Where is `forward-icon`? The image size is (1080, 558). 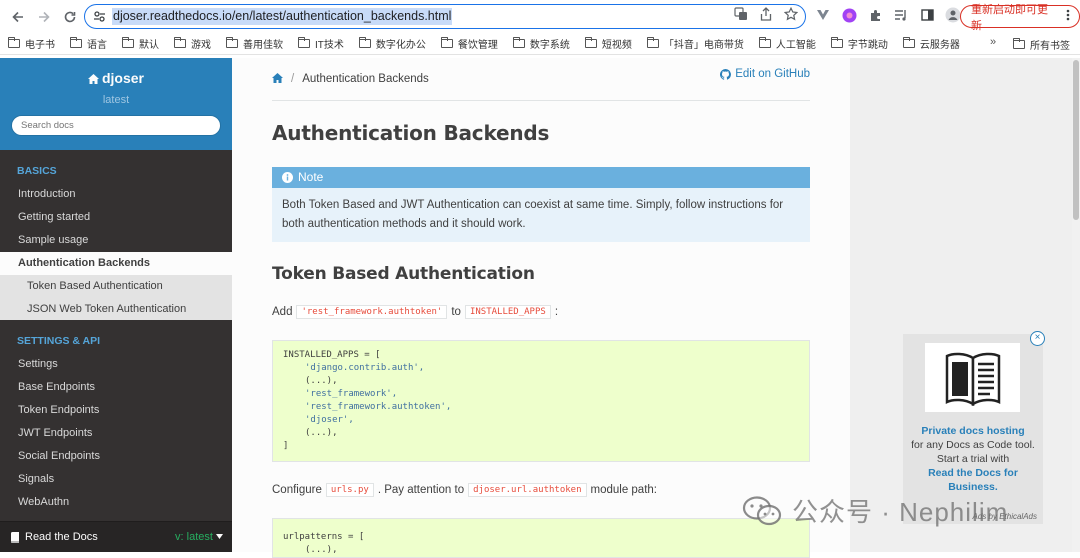
forward-icon is located at coordinates (44, 17).